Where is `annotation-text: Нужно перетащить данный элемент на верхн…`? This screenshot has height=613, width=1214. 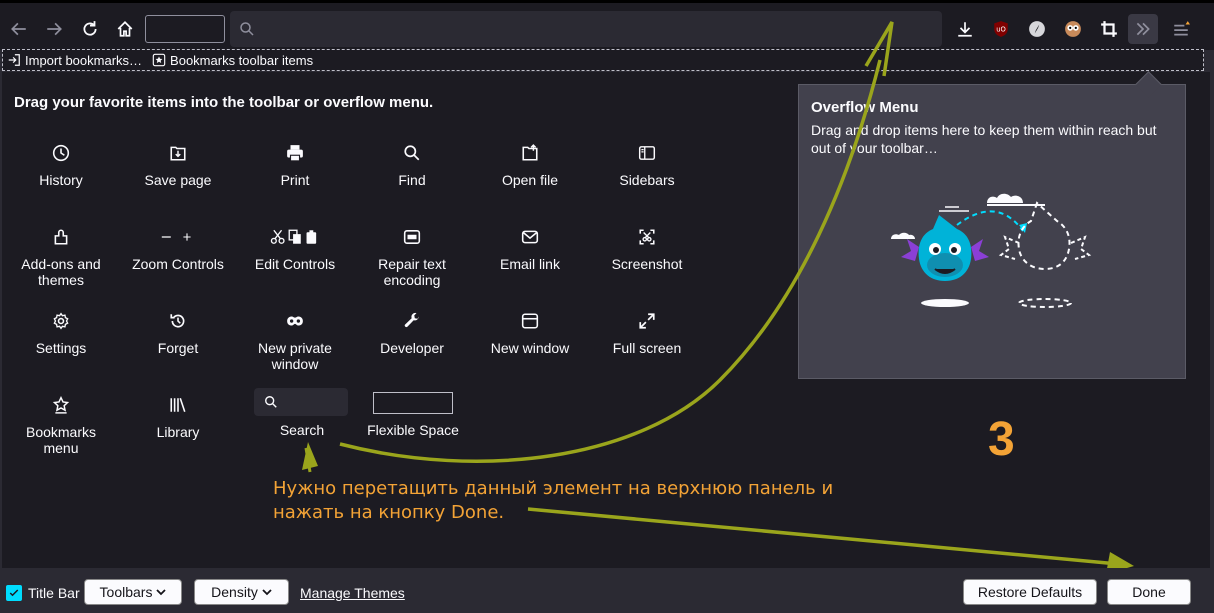
annotation-text: Нужно перетащить данный элемент на верхн… is located at coordinates (553, 500).